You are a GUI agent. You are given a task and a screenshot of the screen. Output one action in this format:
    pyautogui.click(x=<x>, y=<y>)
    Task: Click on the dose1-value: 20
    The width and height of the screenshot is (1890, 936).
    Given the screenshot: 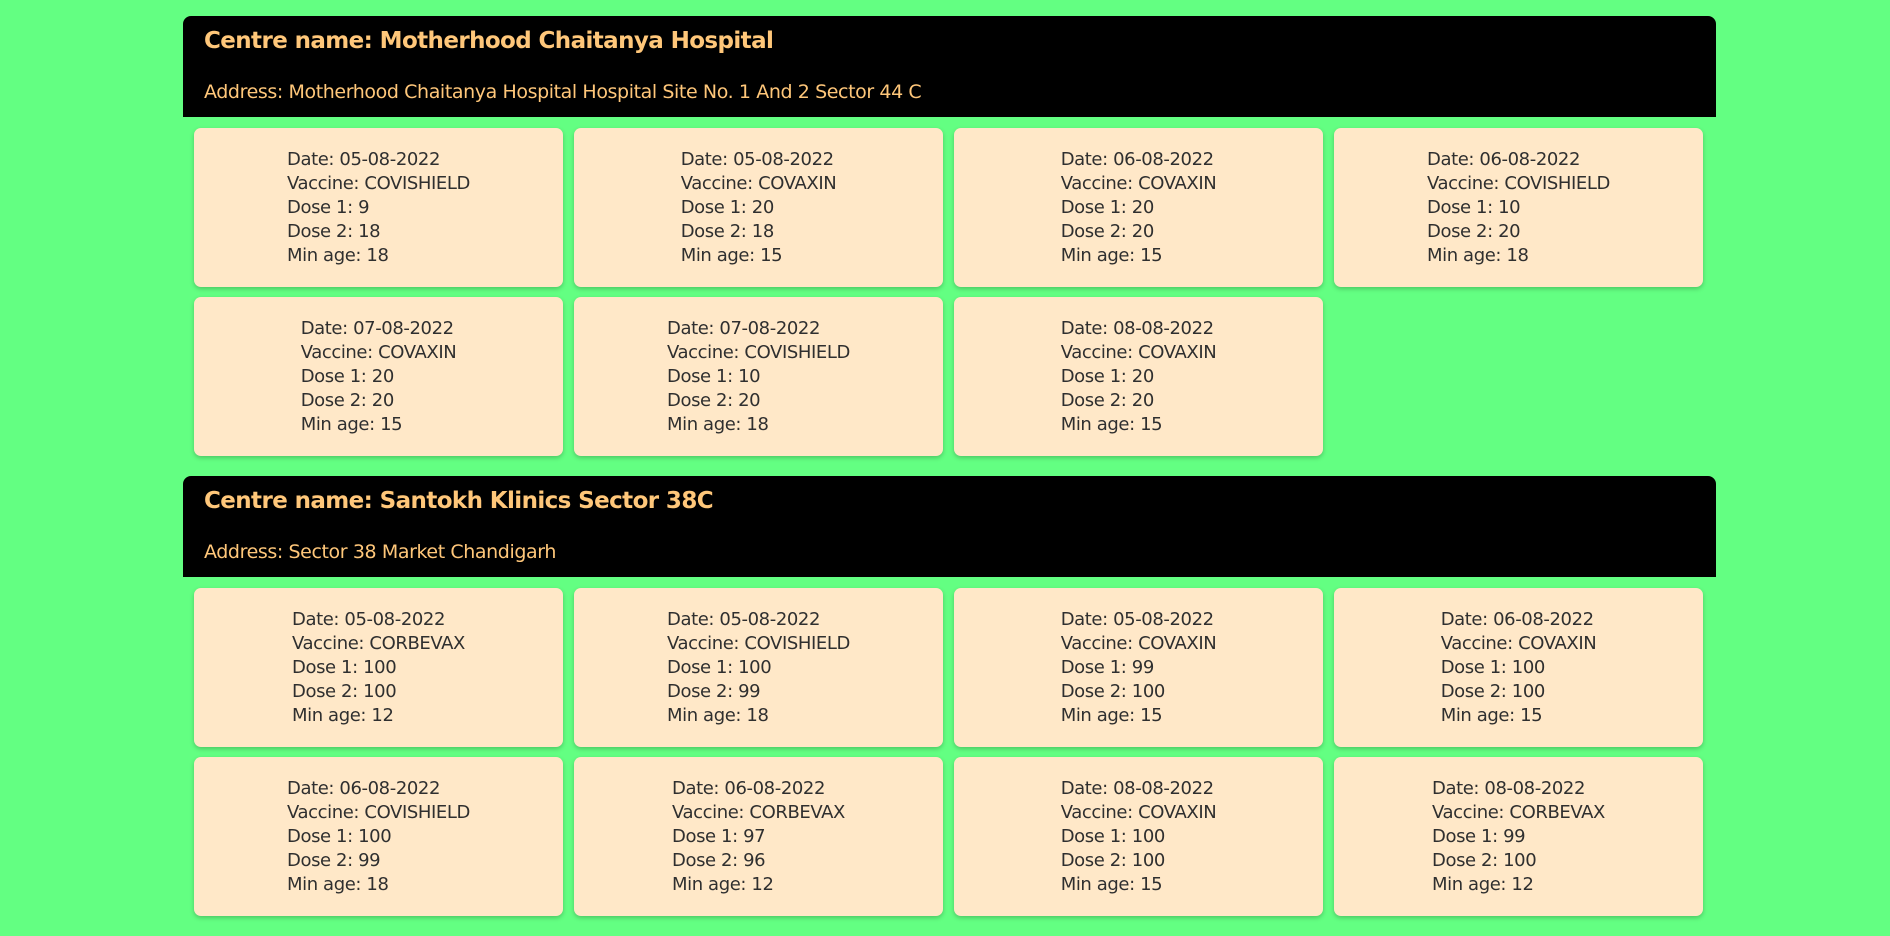 What is the action you would take?
    pyautogui.click(x=383, y=376)
    